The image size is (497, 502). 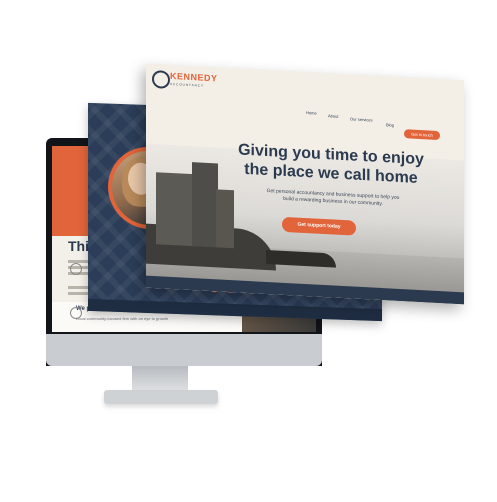 What do you see at coordinates (184, 350) in the screenshot?
I see `imac-chin` at bounding box center [184, 350].